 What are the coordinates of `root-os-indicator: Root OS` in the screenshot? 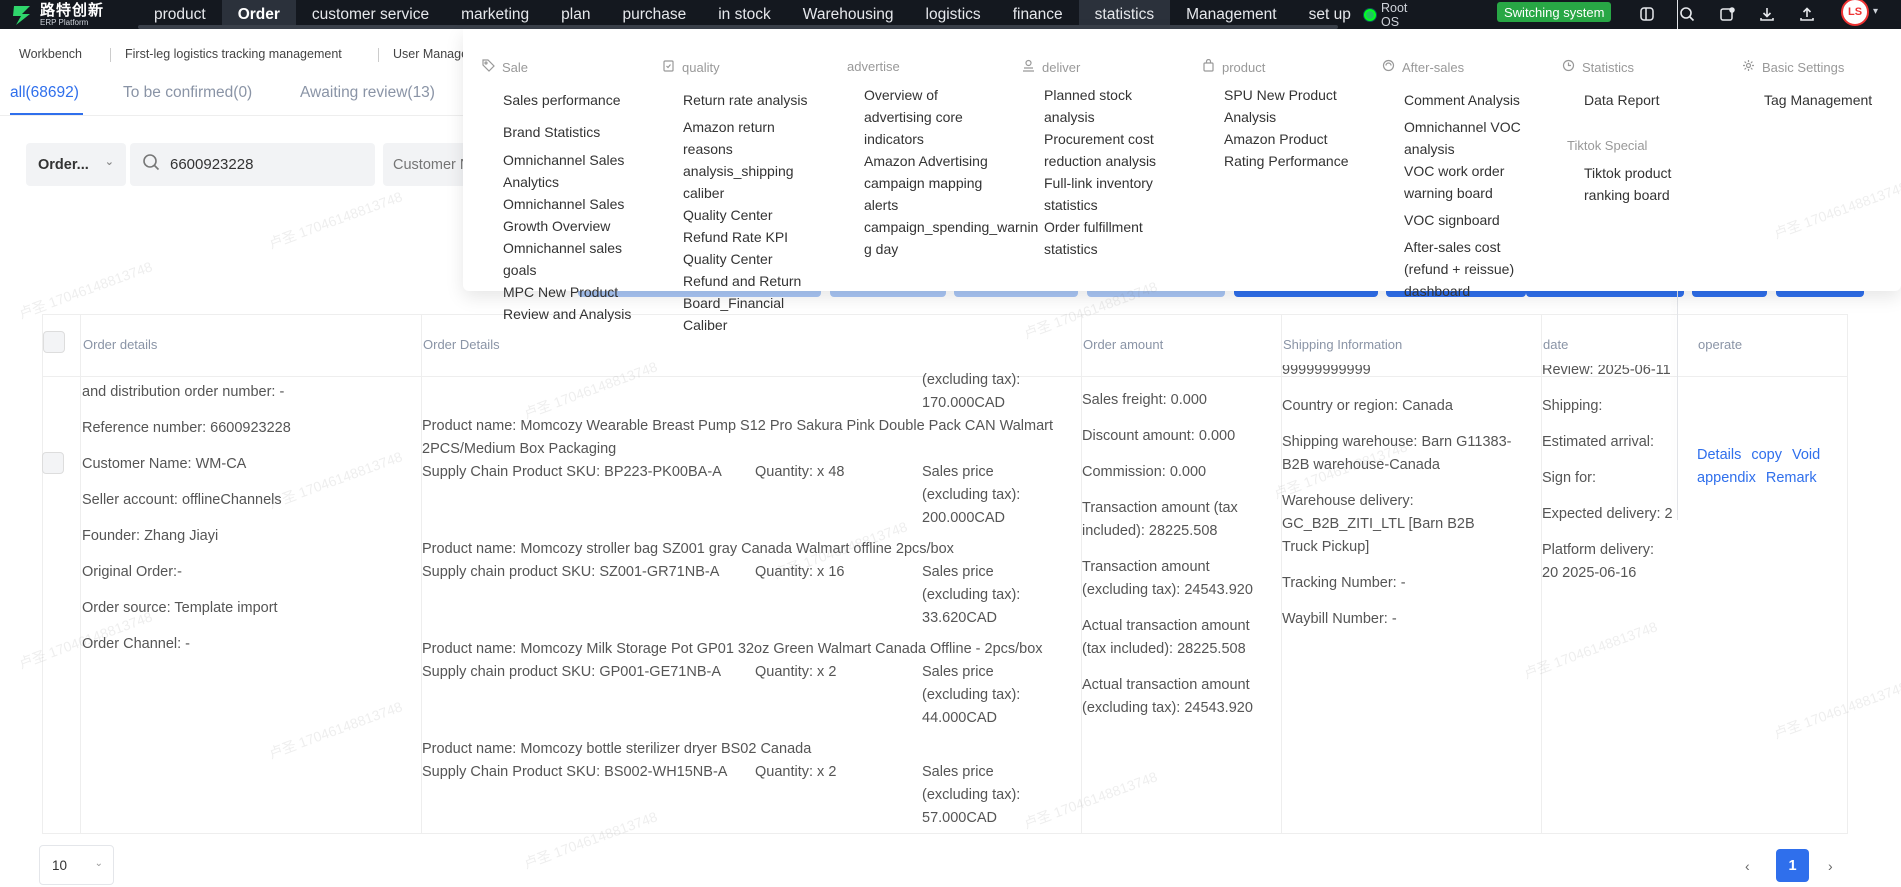 It's located at (1387, 14).